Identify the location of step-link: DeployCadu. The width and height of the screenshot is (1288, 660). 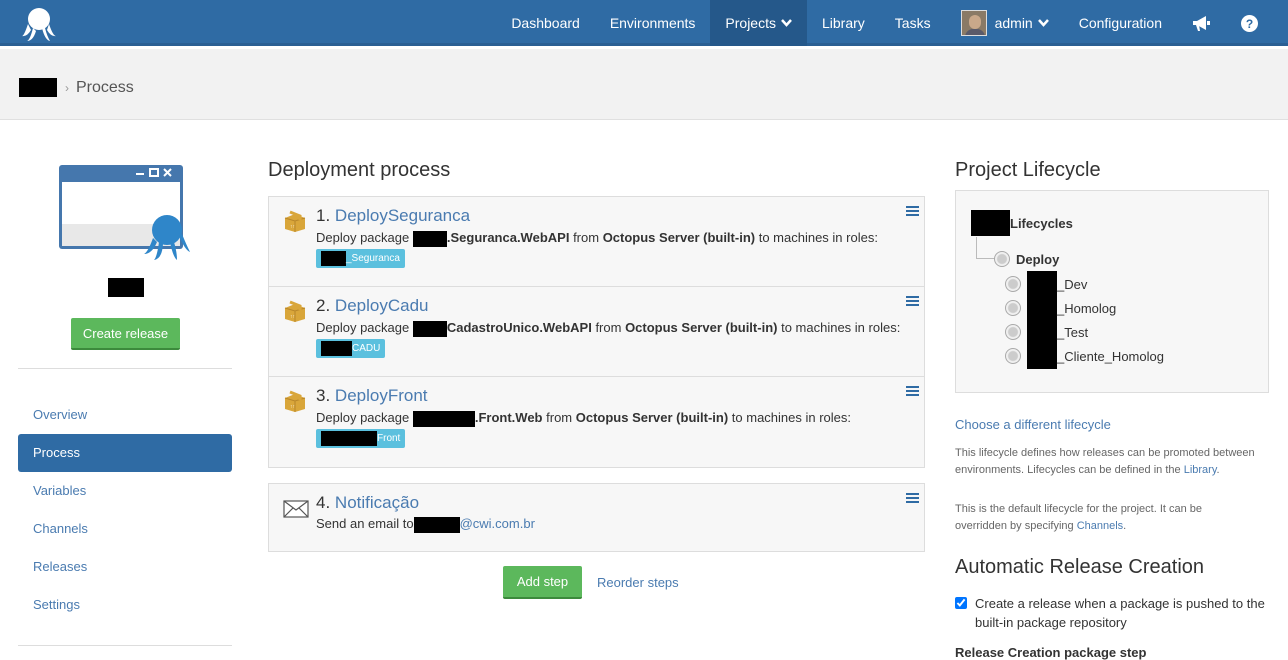
(382, 305).